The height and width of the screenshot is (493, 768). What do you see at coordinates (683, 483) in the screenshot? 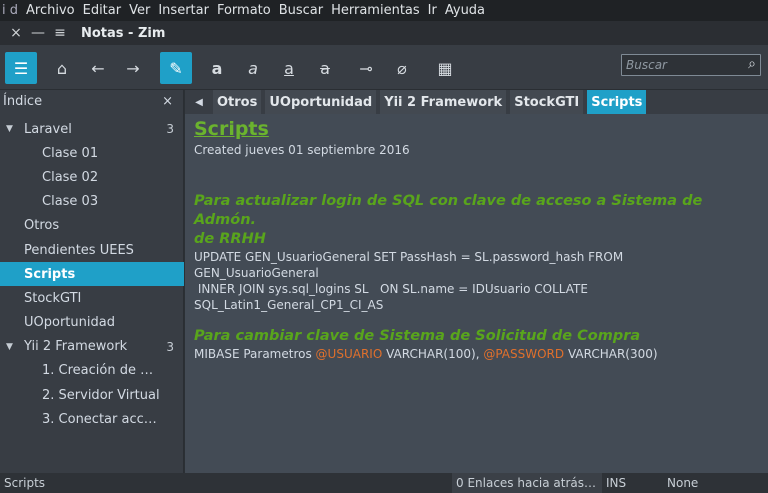
I see `style-status: None` at bounding box center [683, 483].